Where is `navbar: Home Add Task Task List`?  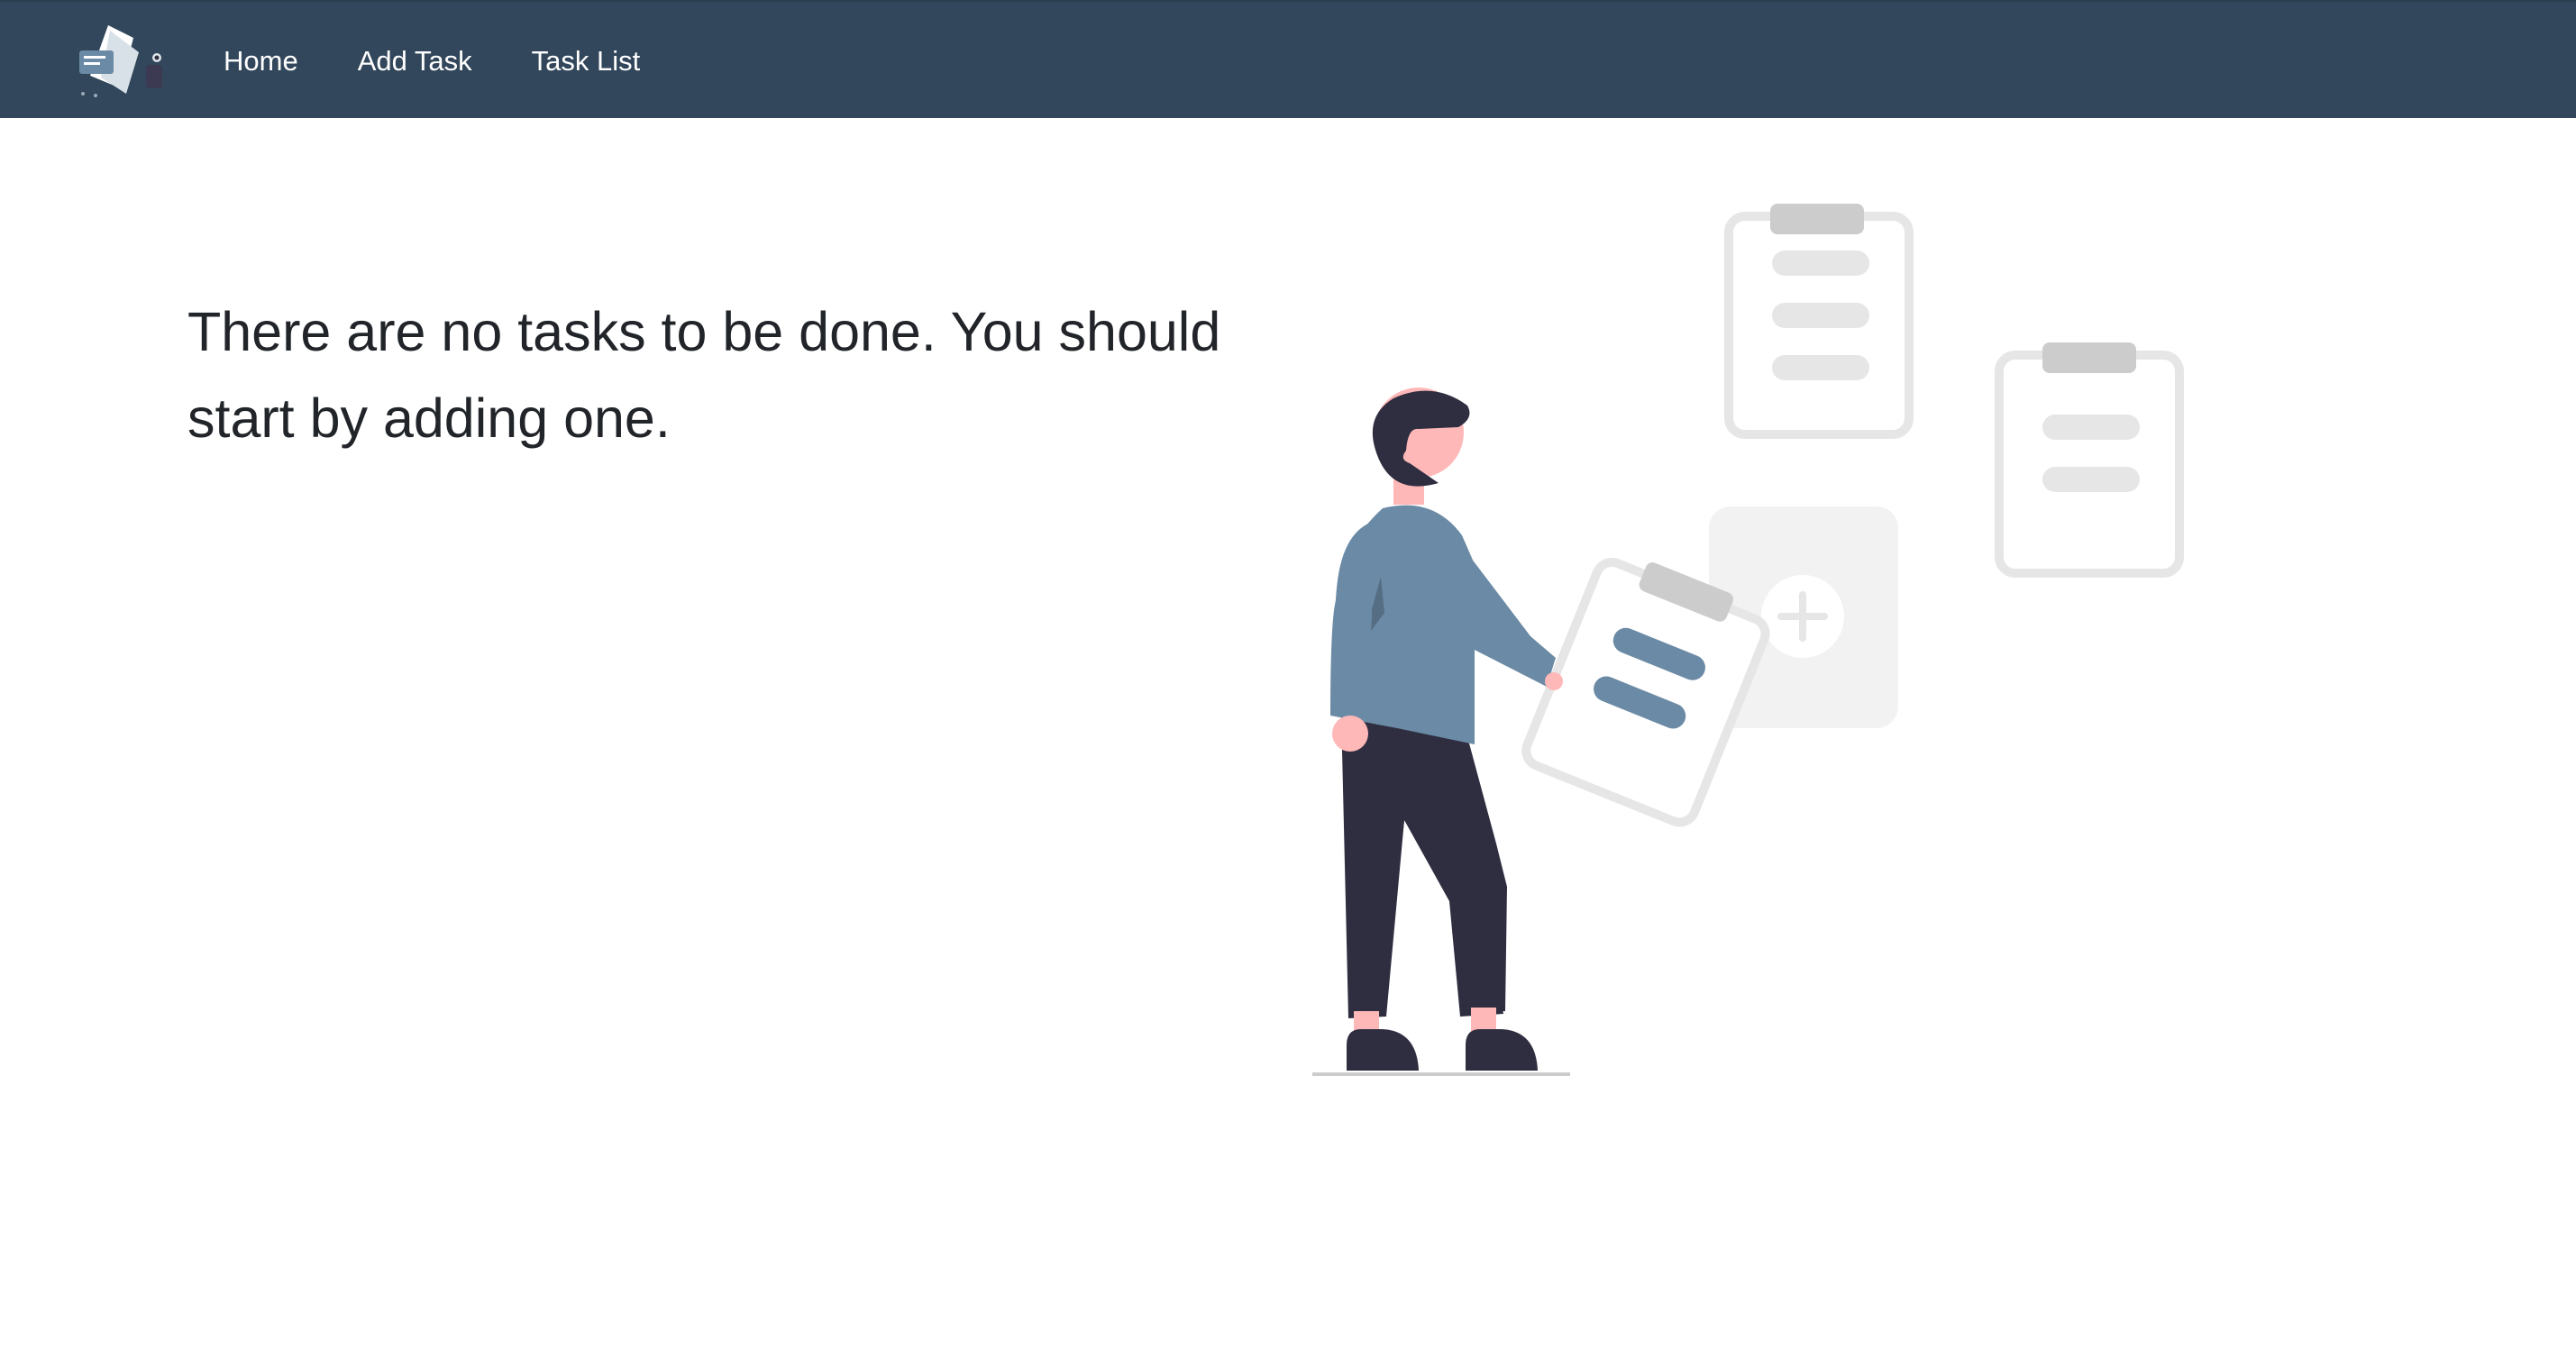 navbar: Home Add Task Task List is located at coordinates (1288, 59).